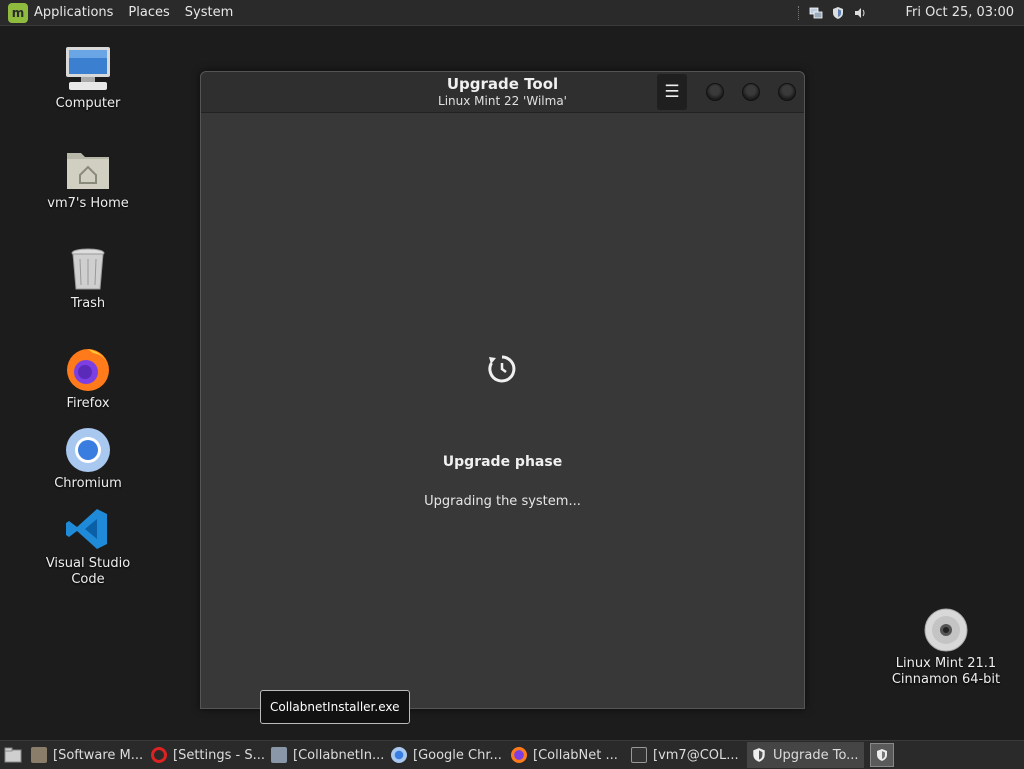  Describe the element at coordinates (946, 679) in the screenshot. I see `disc-label-line2: Cinnamon 64-bit` at that location.